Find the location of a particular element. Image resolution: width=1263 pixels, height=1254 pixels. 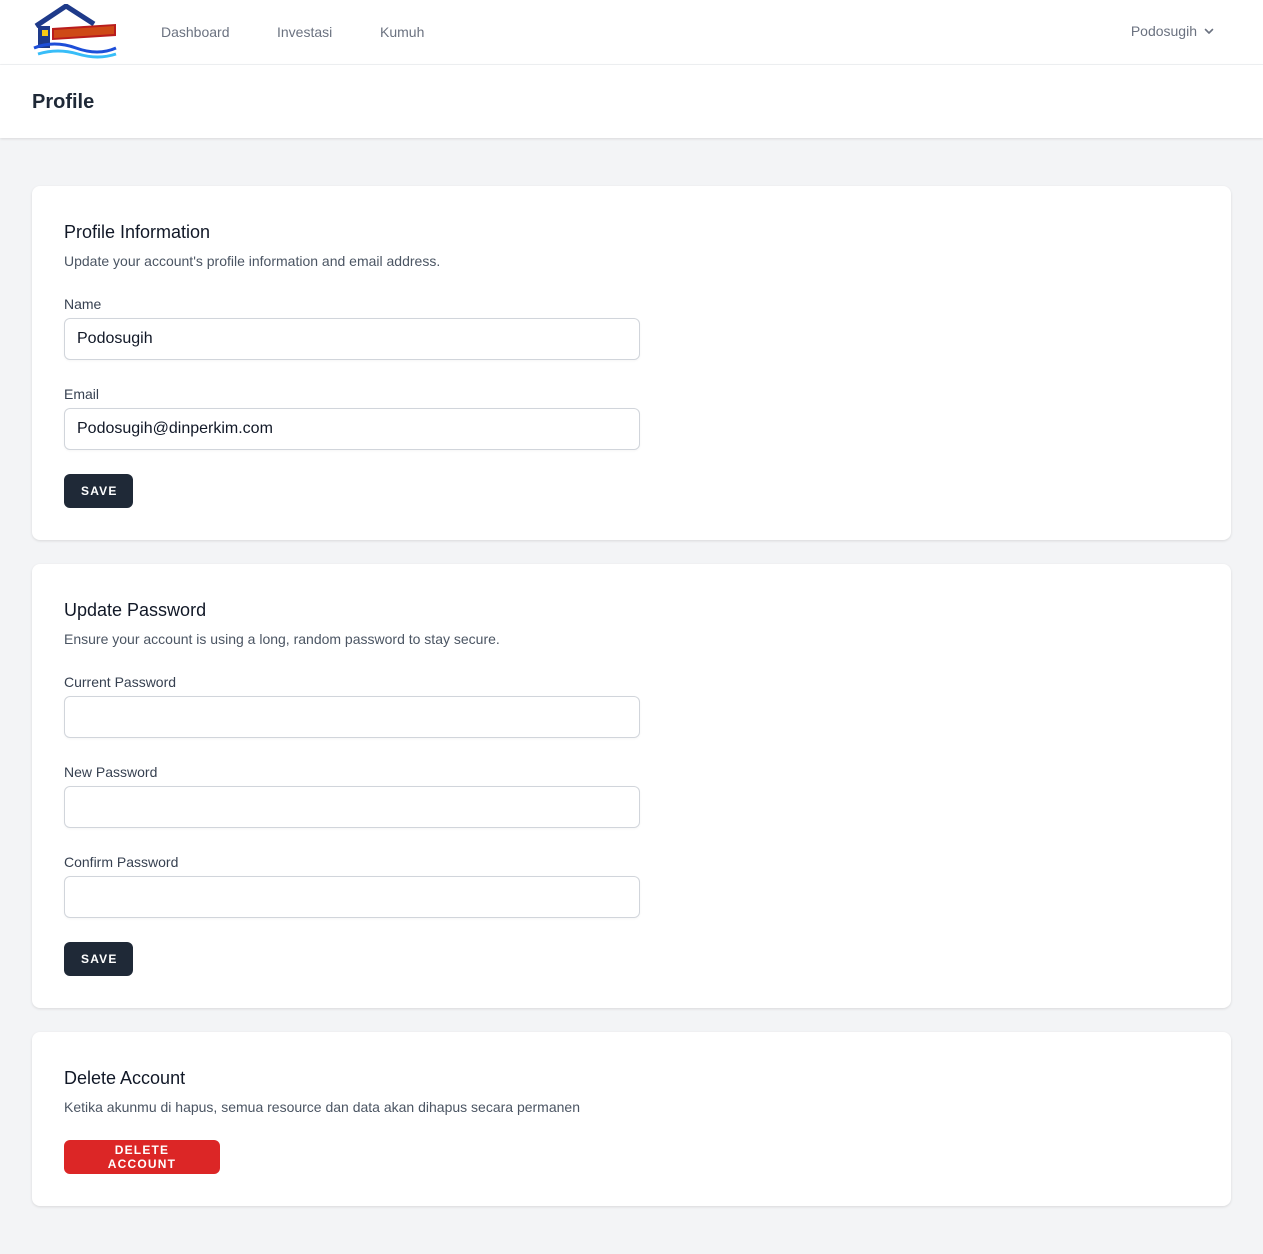

save-profile-button: SAVE is located at coordinates (98, 491).